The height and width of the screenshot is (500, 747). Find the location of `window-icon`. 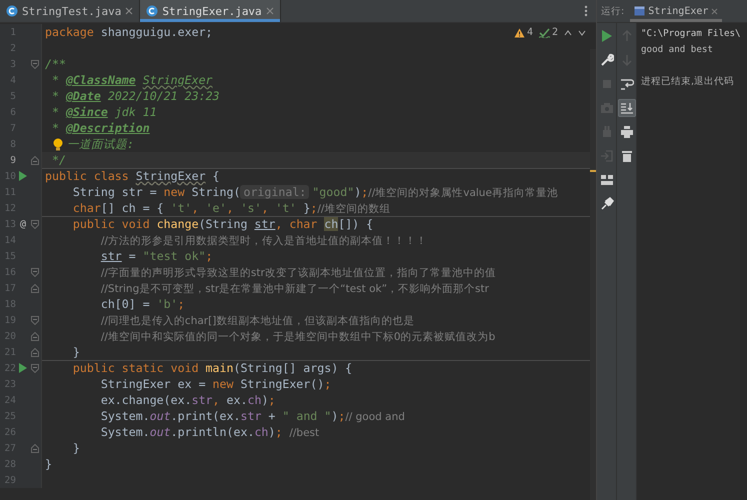

window-icon is located at coordinates (640, 11).